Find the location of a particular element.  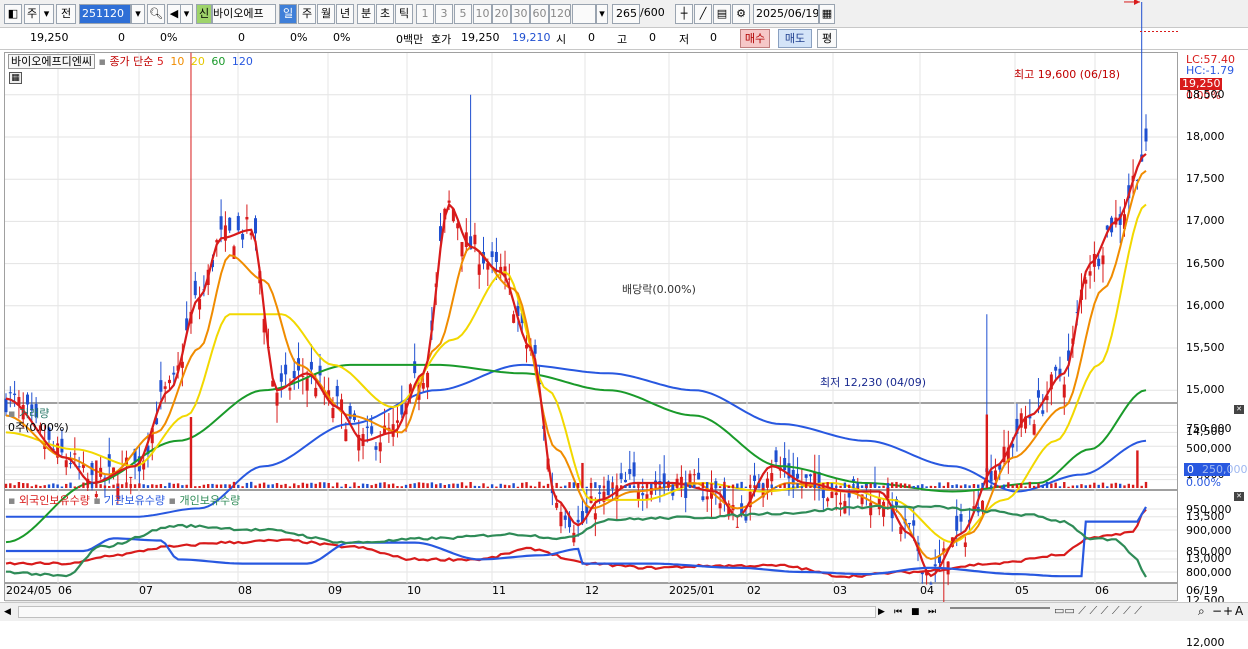

tool-icons: ▭▭ ⟋ ⟋ ⟋ ⟋ ⟋ ⟋ is located at coordinates (1098, 611).